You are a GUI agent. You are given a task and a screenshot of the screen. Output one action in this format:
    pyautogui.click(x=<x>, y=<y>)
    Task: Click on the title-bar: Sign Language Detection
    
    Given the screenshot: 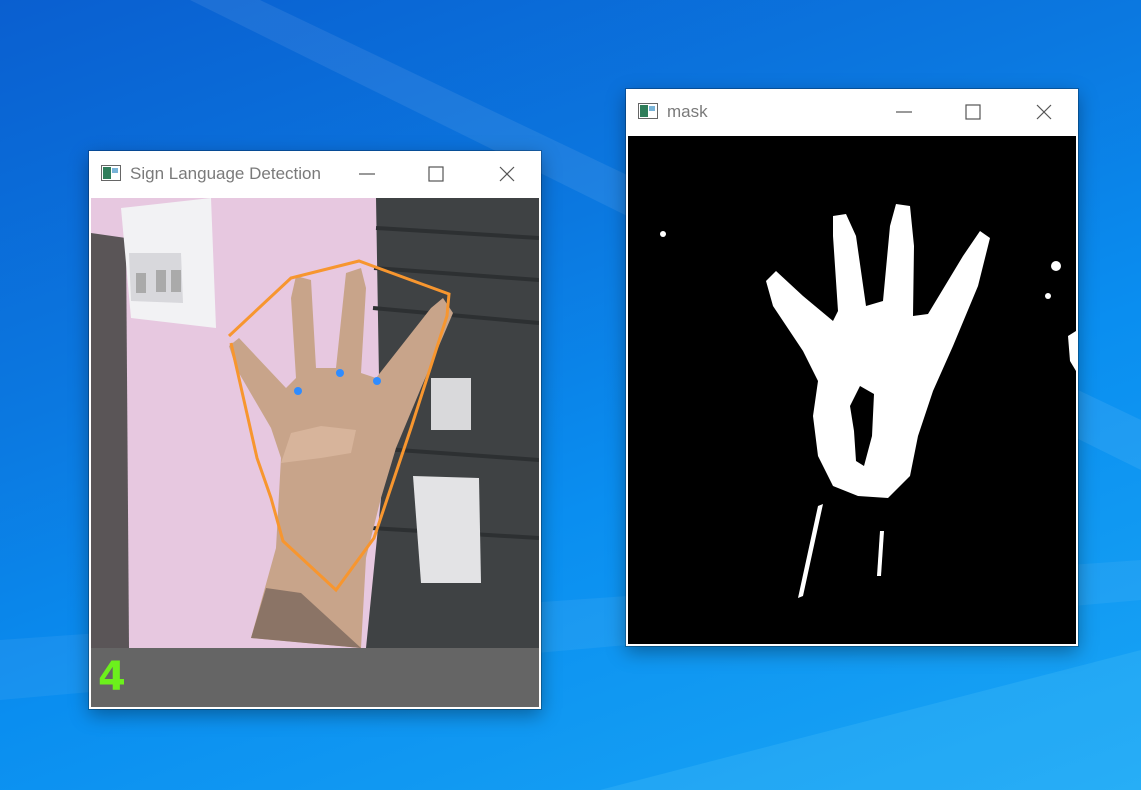 What is the action you would take?
    pyautogui.click(x=315, y=174)
    